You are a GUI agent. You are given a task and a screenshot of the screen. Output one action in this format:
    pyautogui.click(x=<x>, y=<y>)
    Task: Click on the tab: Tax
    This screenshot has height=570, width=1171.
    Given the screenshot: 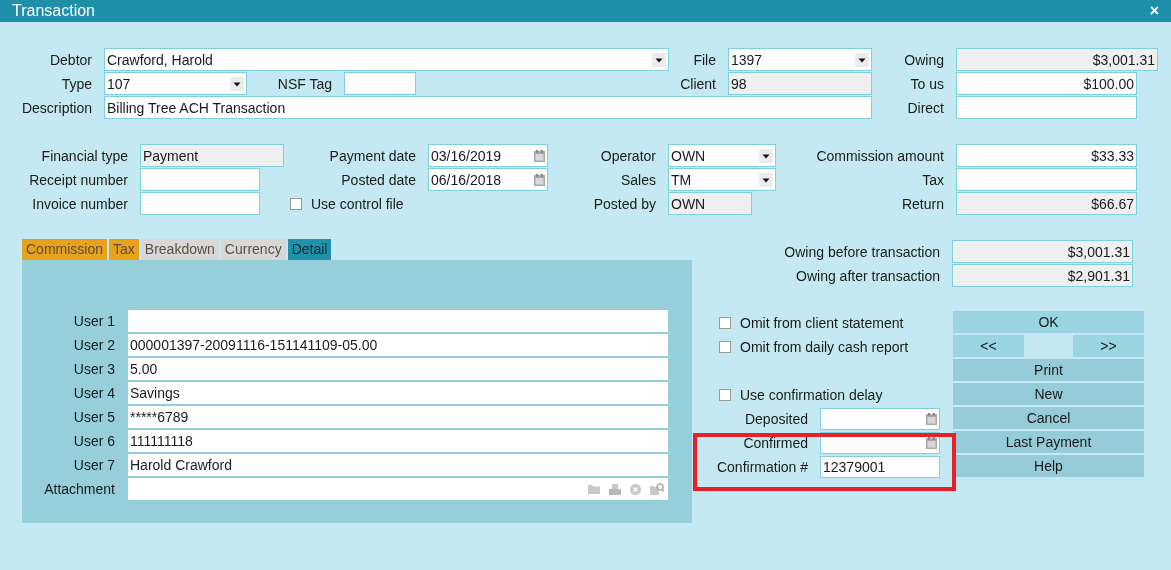 What is the action you would take?
    pyautogui.click(x=124, y=249)
    